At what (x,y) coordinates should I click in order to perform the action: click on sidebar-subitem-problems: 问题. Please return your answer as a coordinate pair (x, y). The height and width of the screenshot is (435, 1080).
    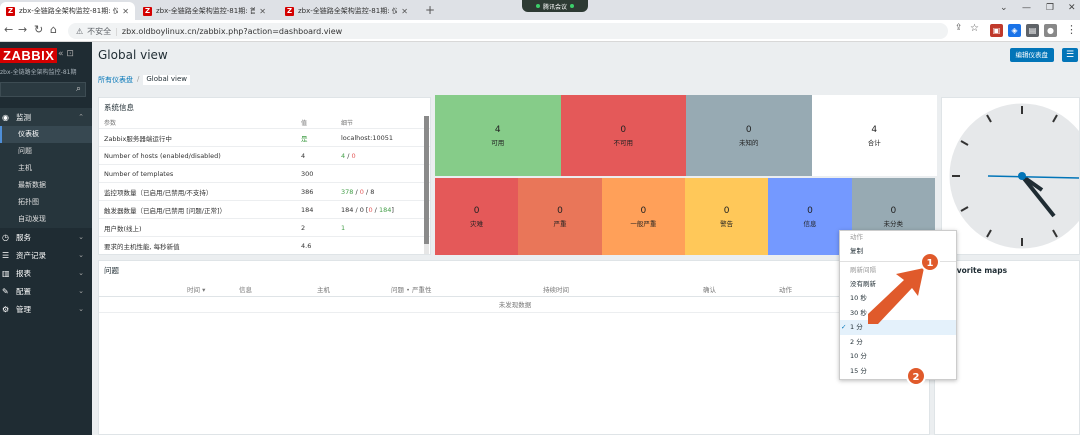
    Looking at the image, I should click on (46, 151).